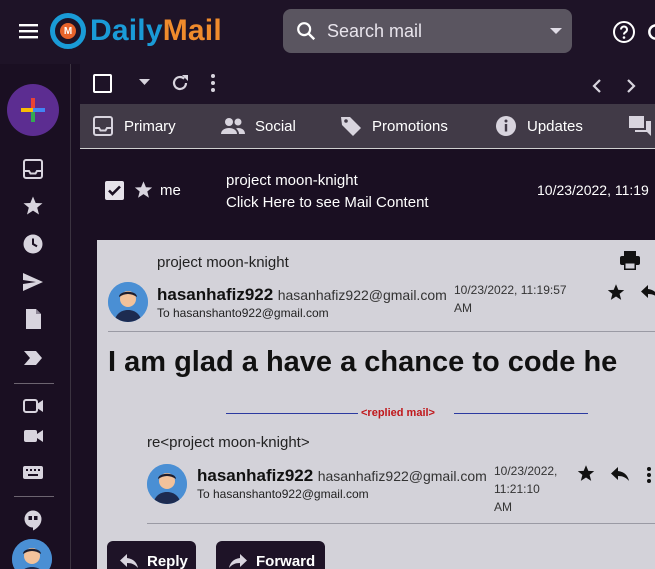 This screenshot has height=569, width=655. What do you see at coordinates (255, 475) in the screenshot?
I see `replied-sender-name: hasanhafiz922` at bounding box center [255, 475].